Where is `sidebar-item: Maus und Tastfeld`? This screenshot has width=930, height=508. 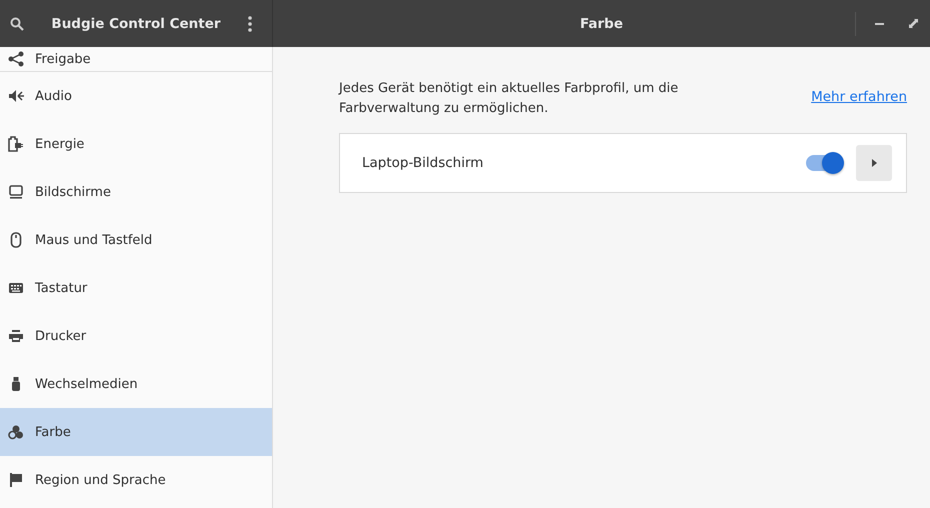 sidebar-item: Maus und Tastfeld is located at coordinates (136, 240).